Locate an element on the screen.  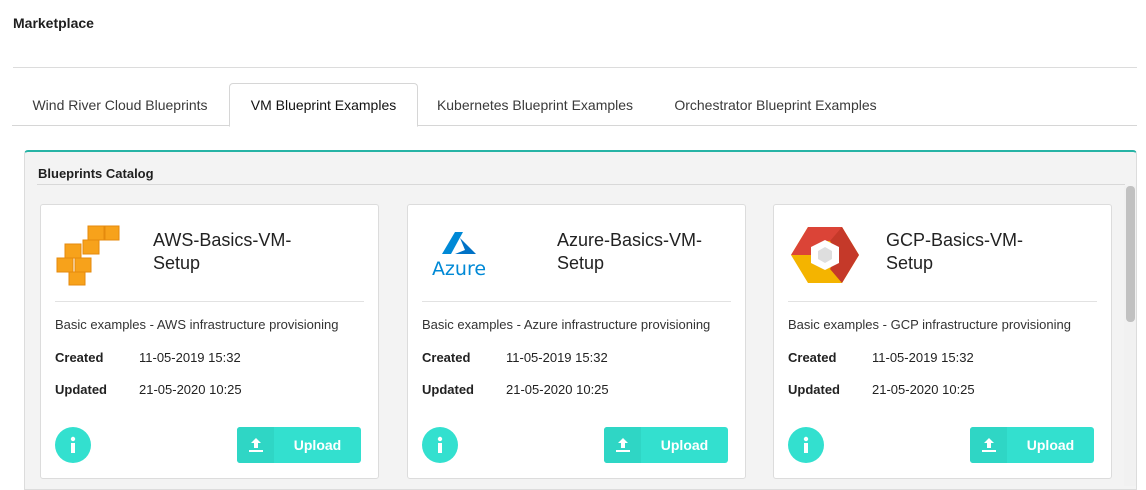
azure-logo-icon: Azure is located at coordinates (459, 255).